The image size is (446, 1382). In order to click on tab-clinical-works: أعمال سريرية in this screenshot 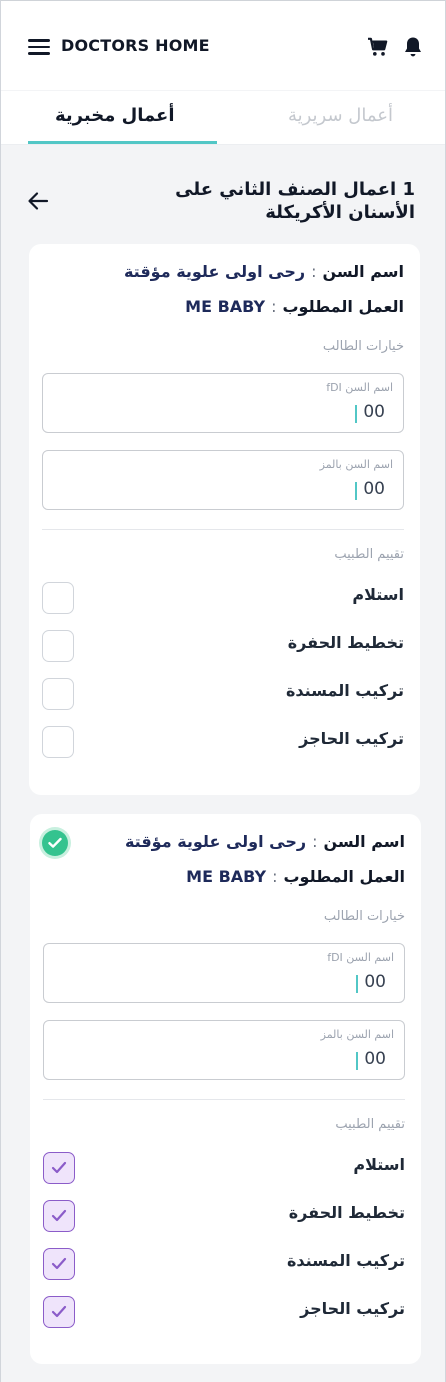, I will do `click(340, 115)`.